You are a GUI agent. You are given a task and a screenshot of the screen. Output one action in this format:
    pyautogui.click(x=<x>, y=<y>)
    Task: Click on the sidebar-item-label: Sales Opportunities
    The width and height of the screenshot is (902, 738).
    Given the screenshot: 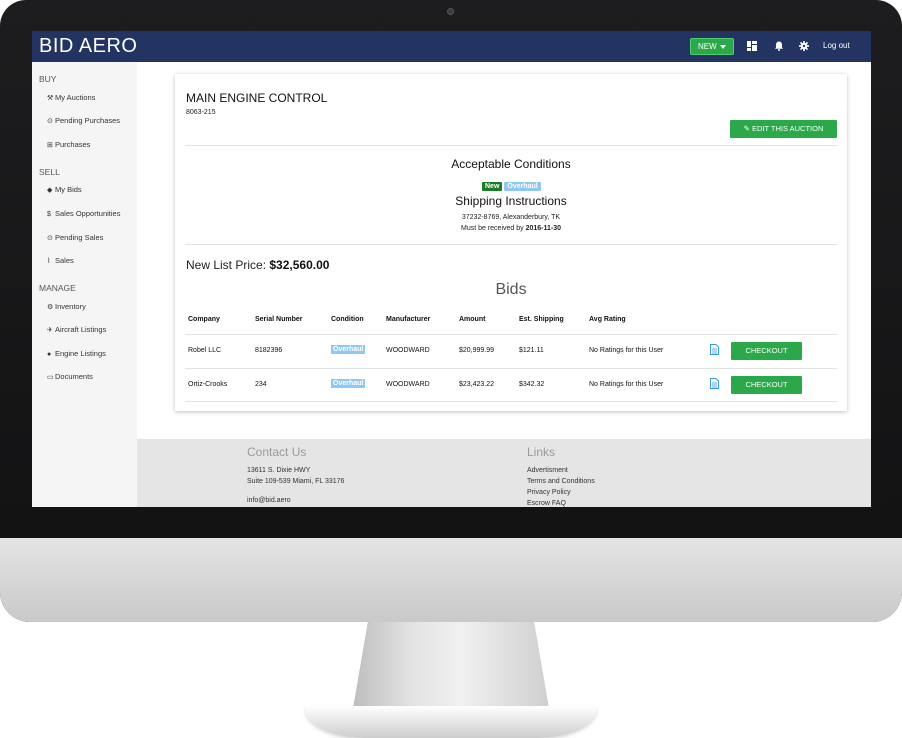 What is the action you would take?
    pyautogui.click(x=88, y=213)
    